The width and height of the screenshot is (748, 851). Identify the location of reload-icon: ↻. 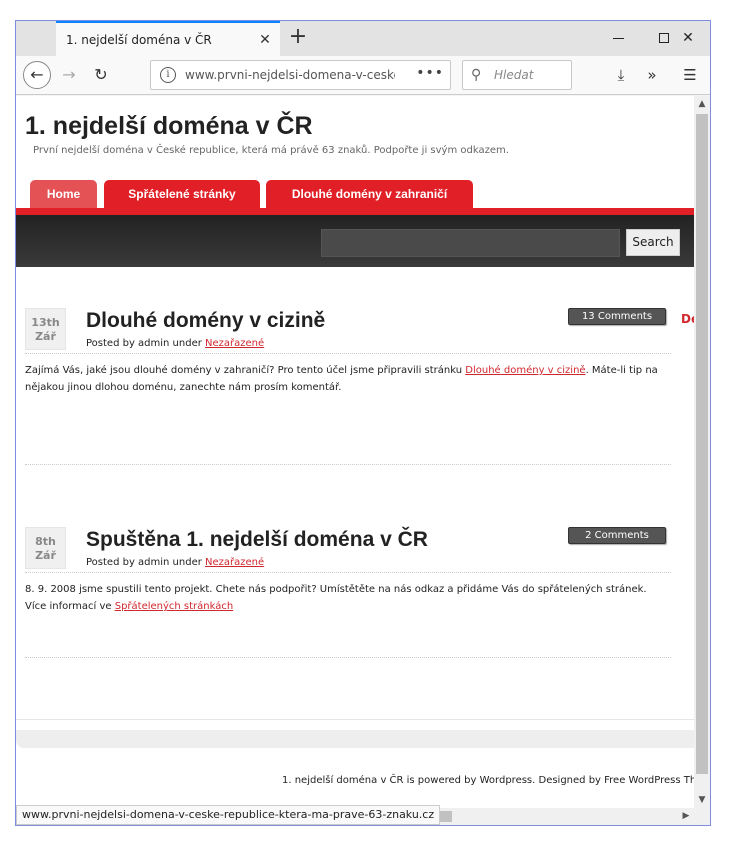
(101, 75).